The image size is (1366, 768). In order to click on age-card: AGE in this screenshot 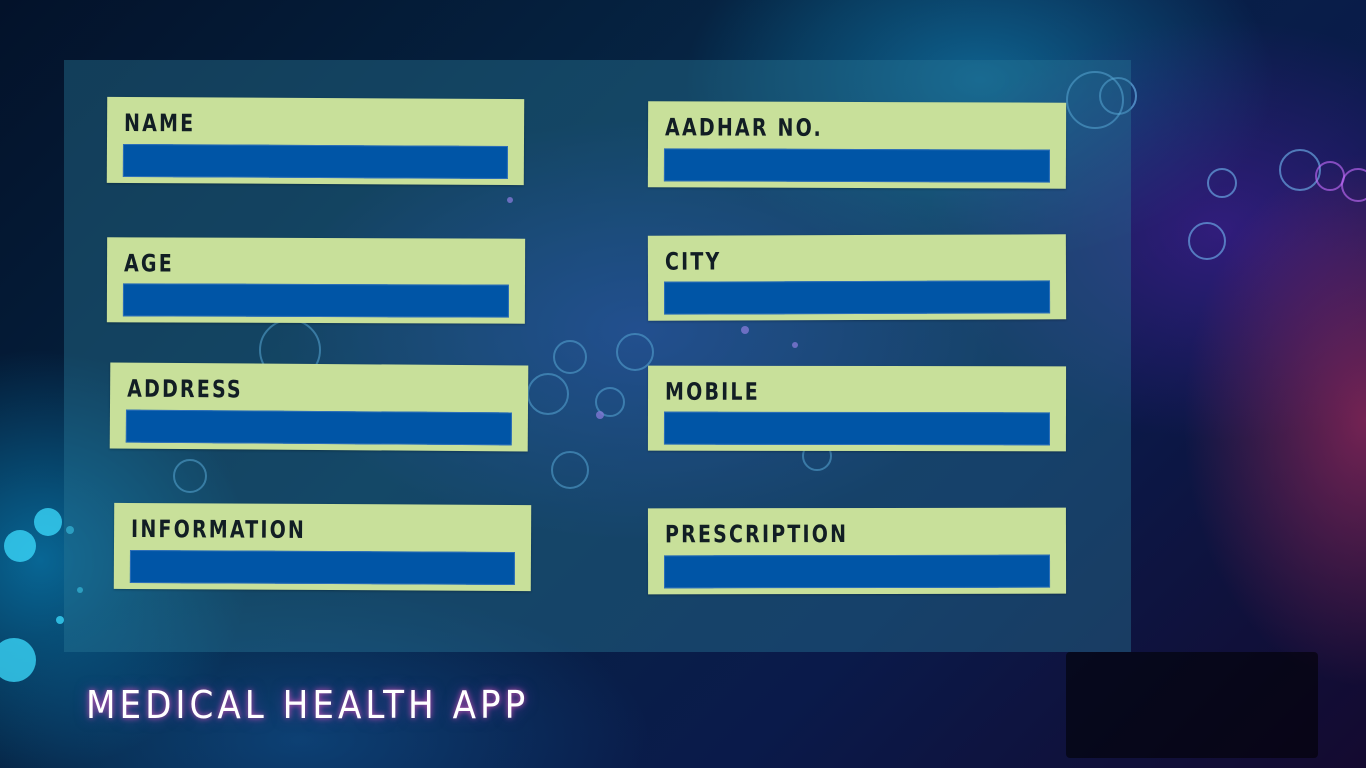, I will do `click(316, 280)`.